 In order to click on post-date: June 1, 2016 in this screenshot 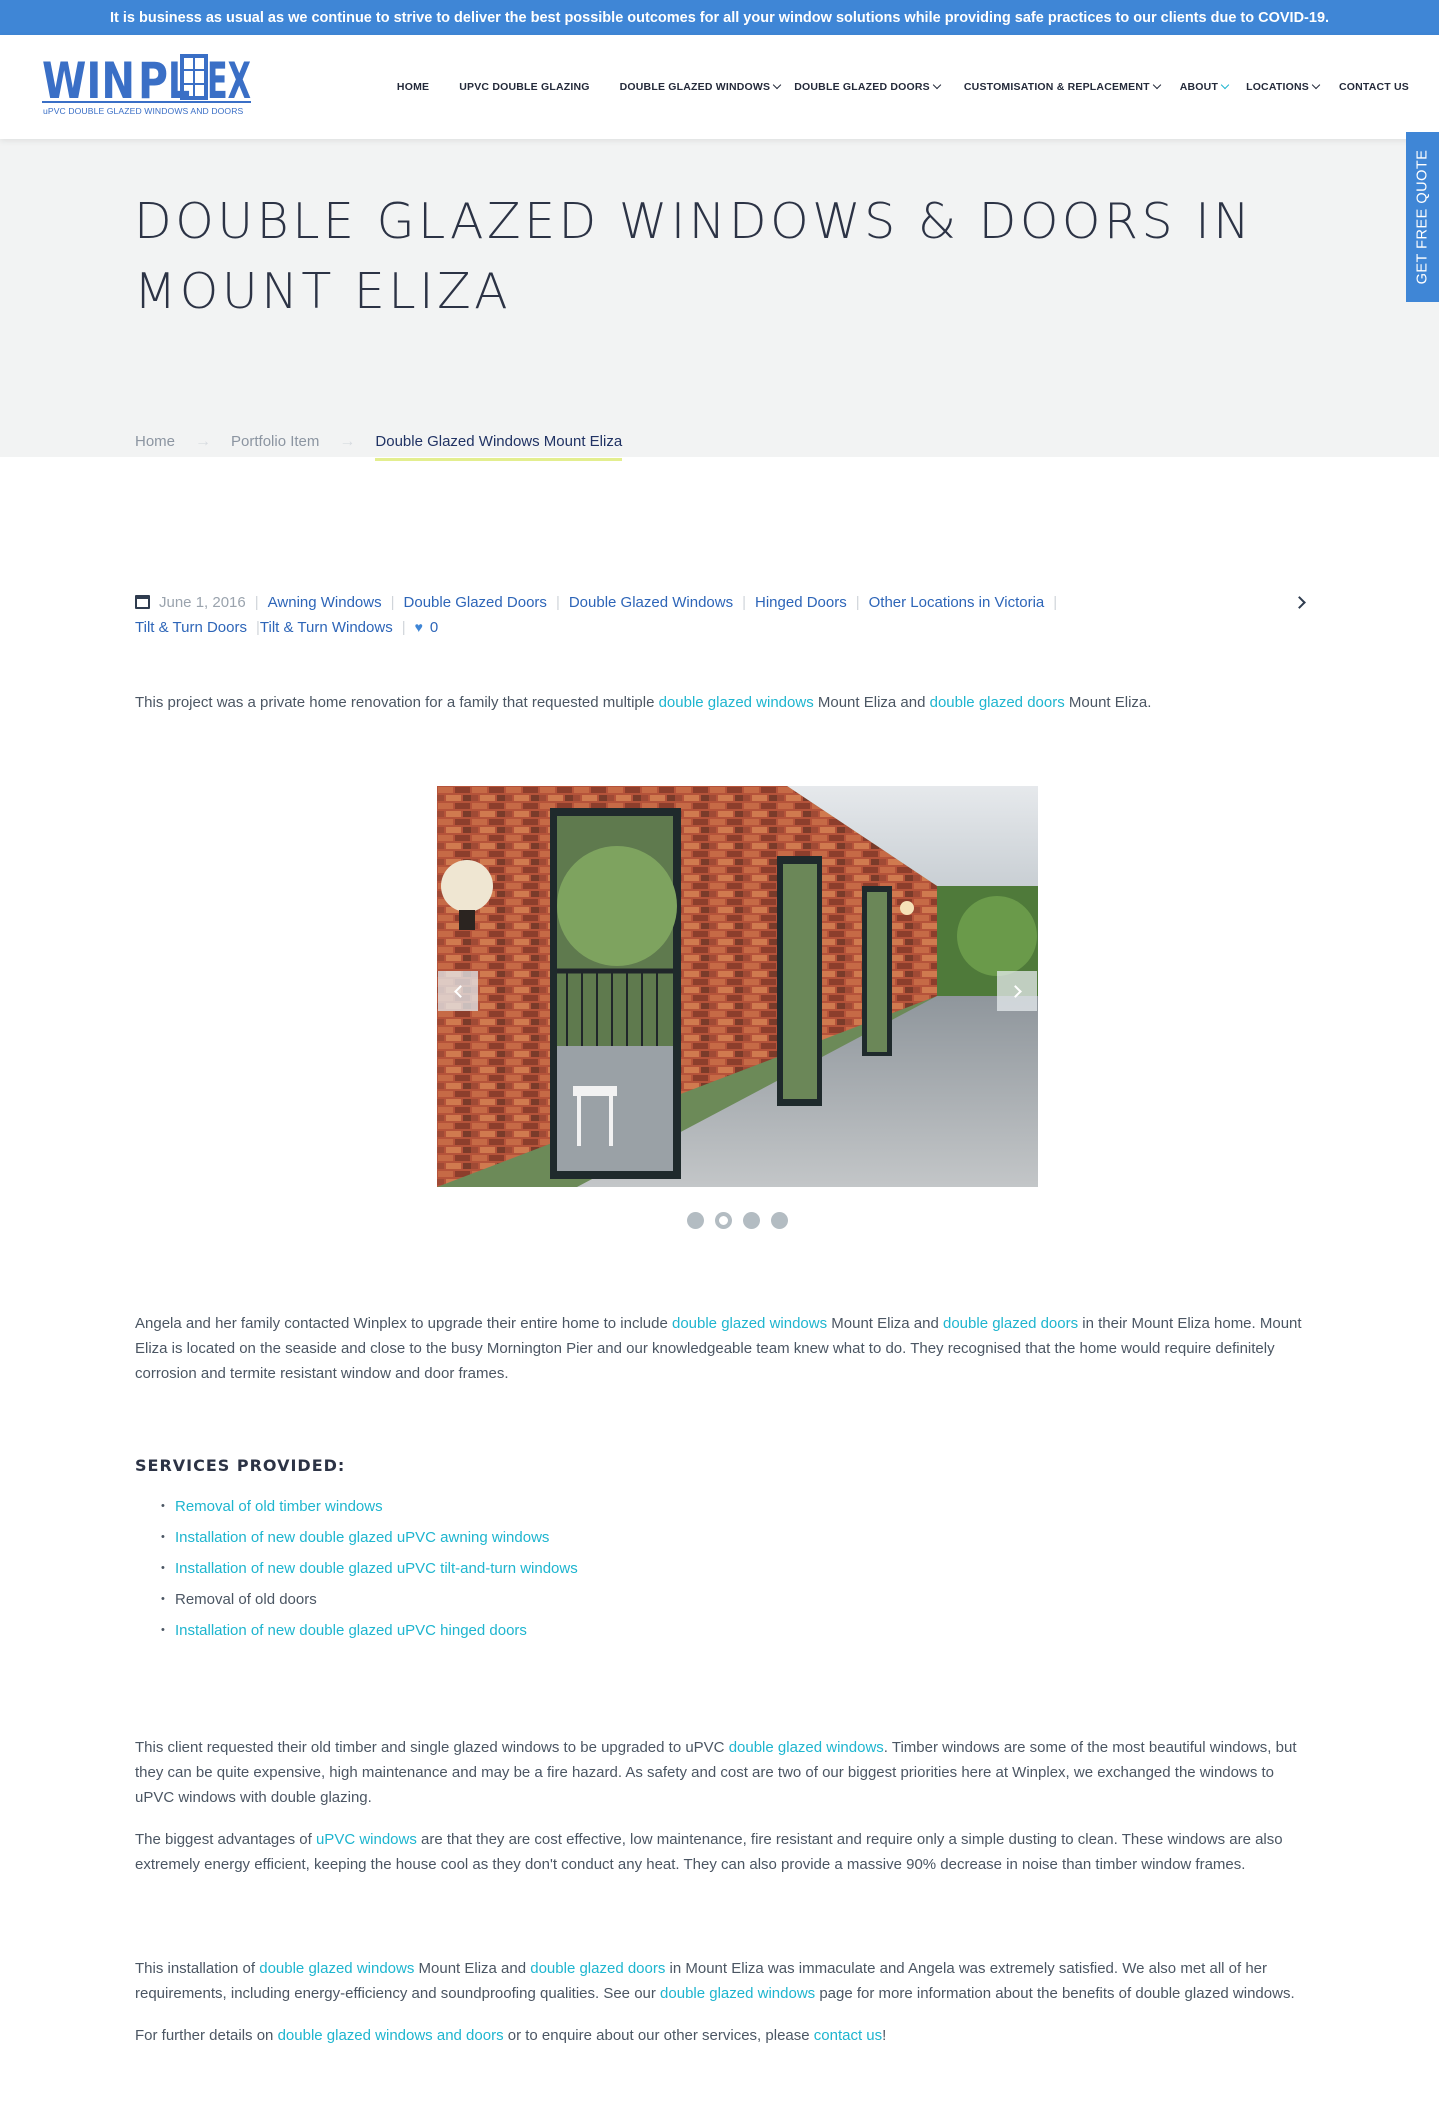, I will do `click(190, 602)`.